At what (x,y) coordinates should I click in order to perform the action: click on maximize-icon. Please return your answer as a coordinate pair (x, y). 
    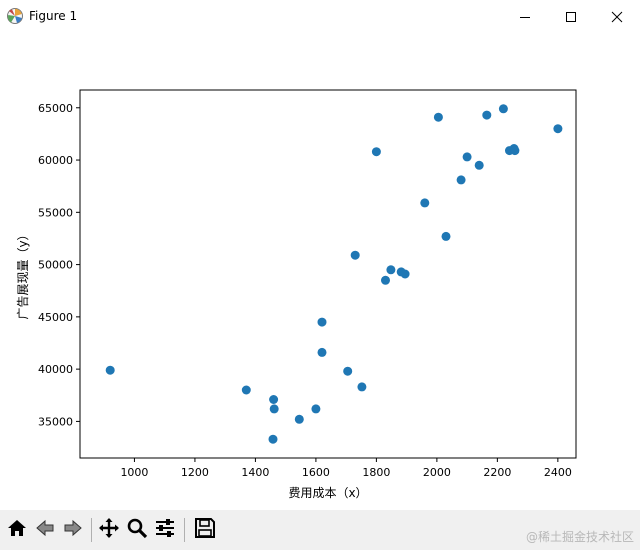
    Looking at the image, I should click on (571, 17).